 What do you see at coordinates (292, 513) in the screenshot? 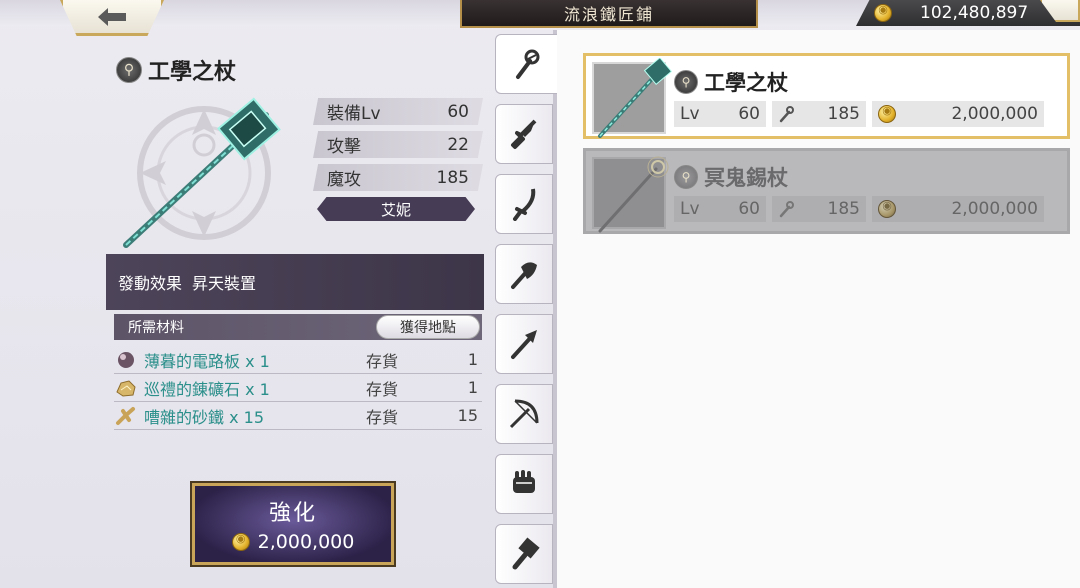
I see `enhance-label: 強化` at bounding box center [292, 513].